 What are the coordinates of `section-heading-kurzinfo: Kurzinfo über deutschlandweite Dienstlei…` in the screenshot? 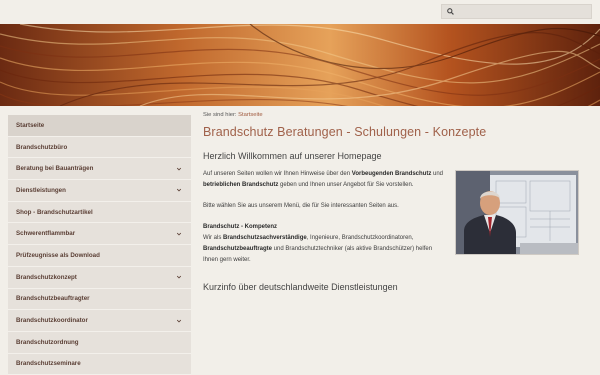 It's located at (300, 287).